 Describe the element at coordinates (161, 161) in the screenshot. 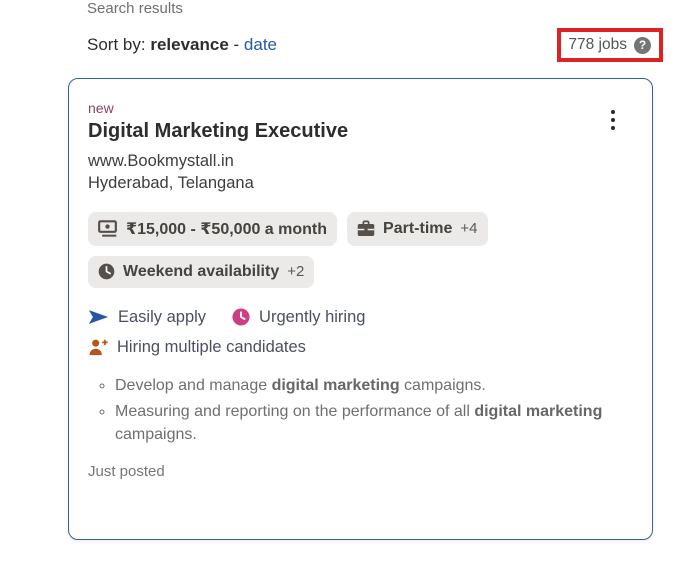

I see `company-name: www.Bookmystall.in` at that location.